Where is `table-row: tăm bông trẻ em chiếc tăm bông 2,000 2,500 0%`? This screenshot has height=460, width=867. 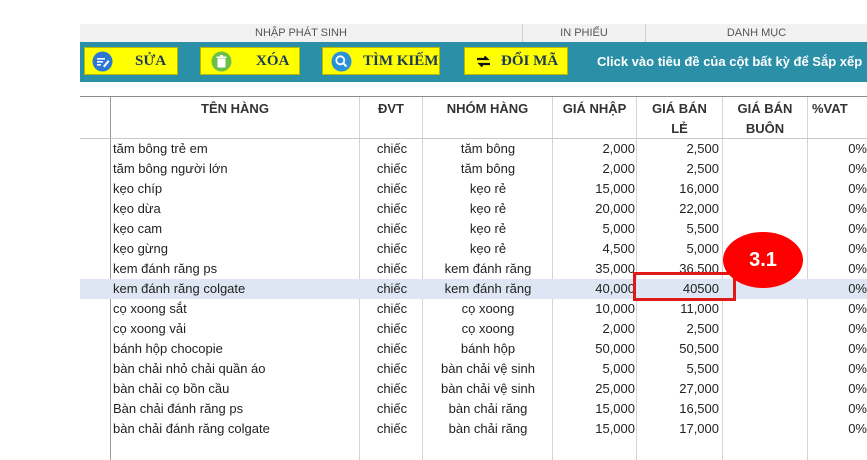 table-row: tăm bông trẻ em chiếc tăm bông 2,000 2,500 0% is located at coordinates (473, 149).